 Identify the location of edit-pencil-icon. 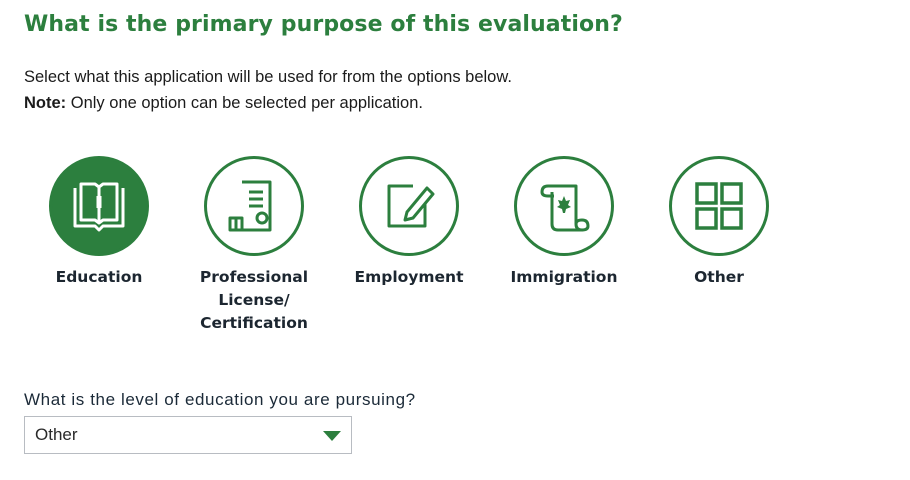
(411, 206).